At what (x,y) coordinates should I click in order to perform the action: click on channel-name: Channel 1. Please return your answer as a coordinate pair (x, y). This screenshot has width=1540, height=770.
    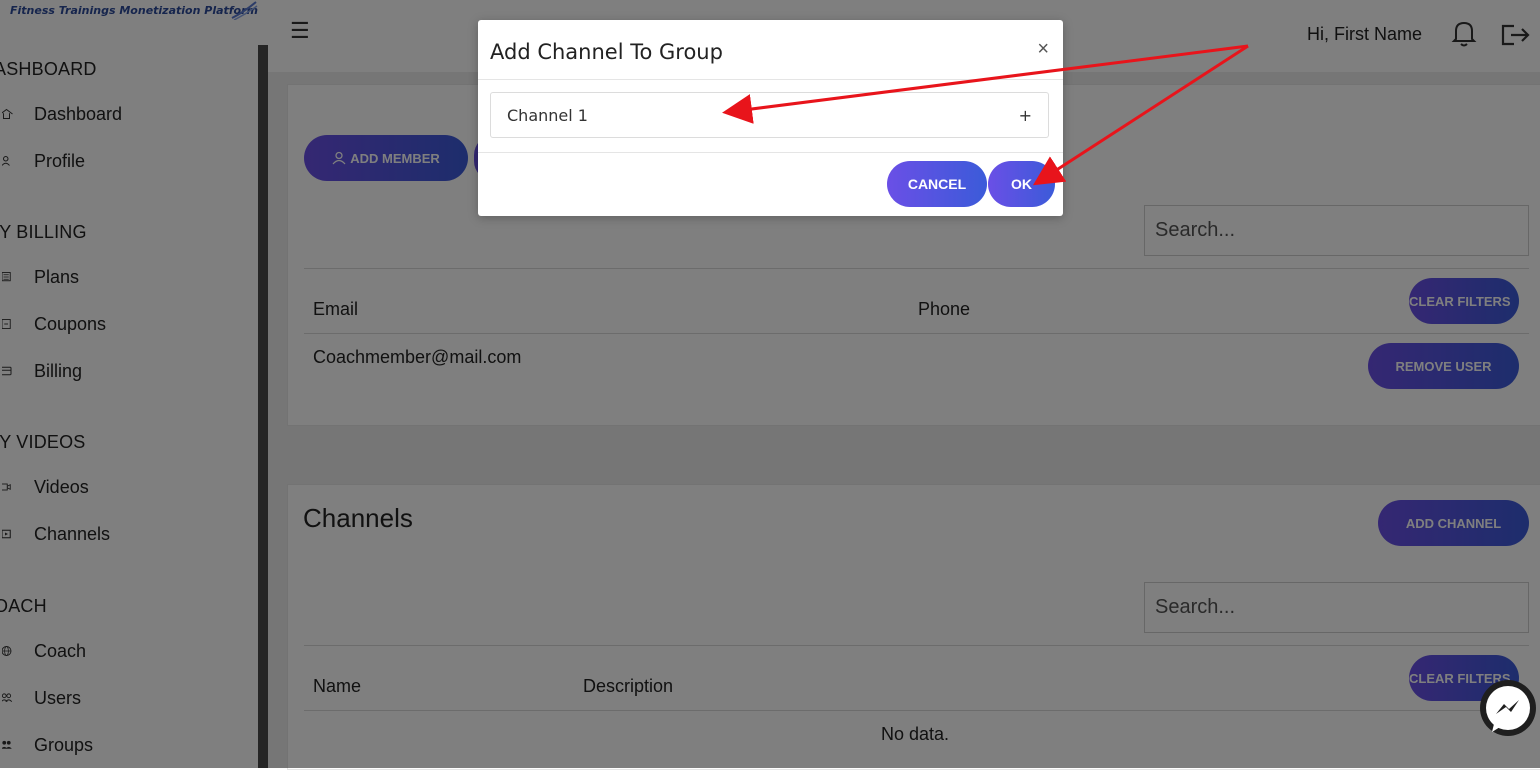
    Looking at the image, I should click on (547, 115).